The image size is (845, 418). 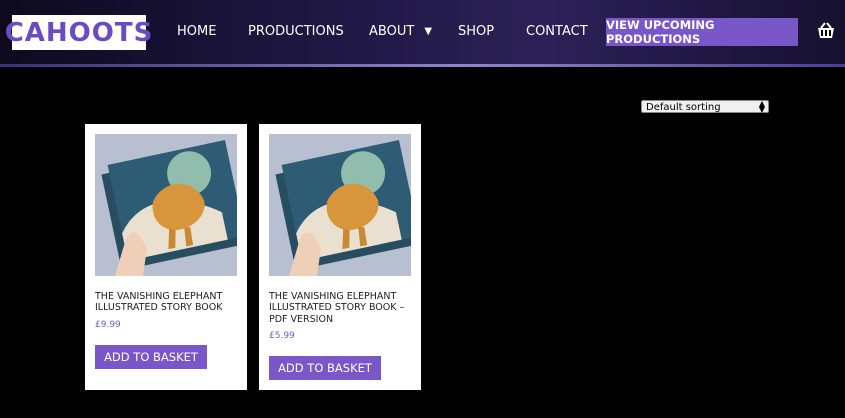 What do you see at coordinates (428, 31) in the screenshot?
I see `chevron-down-icon: ▼` at bounding box center [428, 31].